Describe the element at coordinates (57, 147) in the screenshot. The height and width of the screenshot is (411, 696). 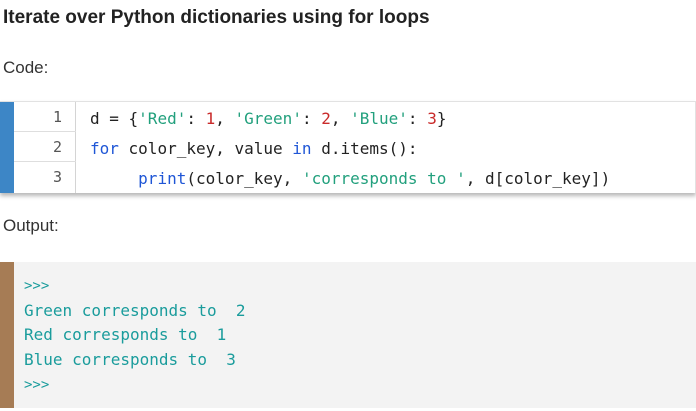
I see `line-number: 2` at that location.